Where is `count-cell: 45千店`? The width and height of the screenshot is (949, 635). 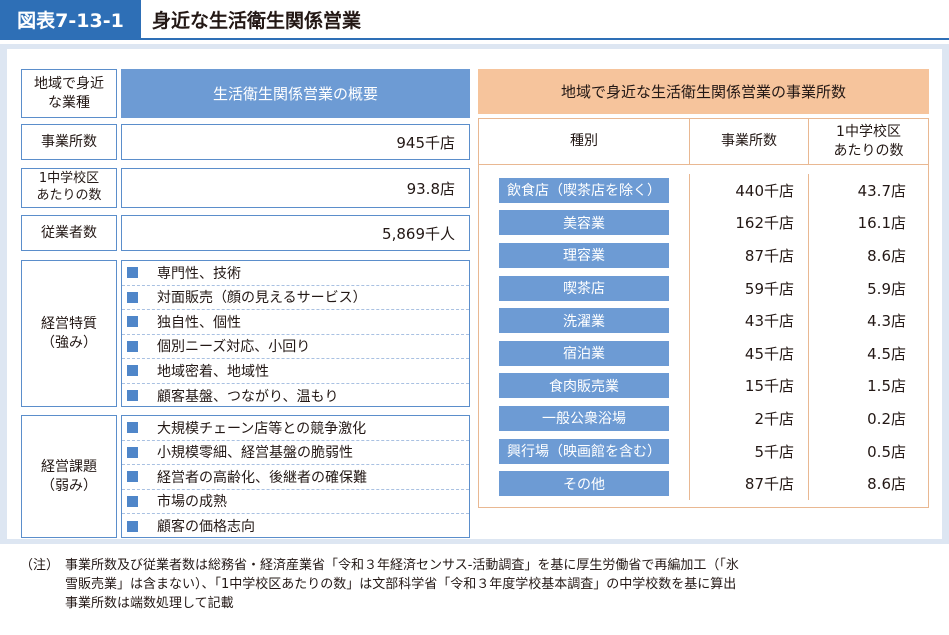 count-cell: 45千店 is located at coordinates (749, 353).